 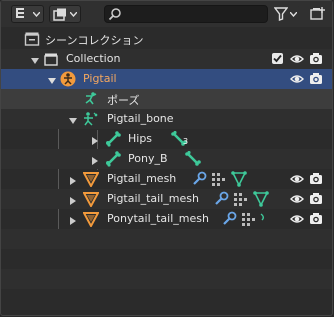 I want to click on curve-icon, so click(x=264, y=219).